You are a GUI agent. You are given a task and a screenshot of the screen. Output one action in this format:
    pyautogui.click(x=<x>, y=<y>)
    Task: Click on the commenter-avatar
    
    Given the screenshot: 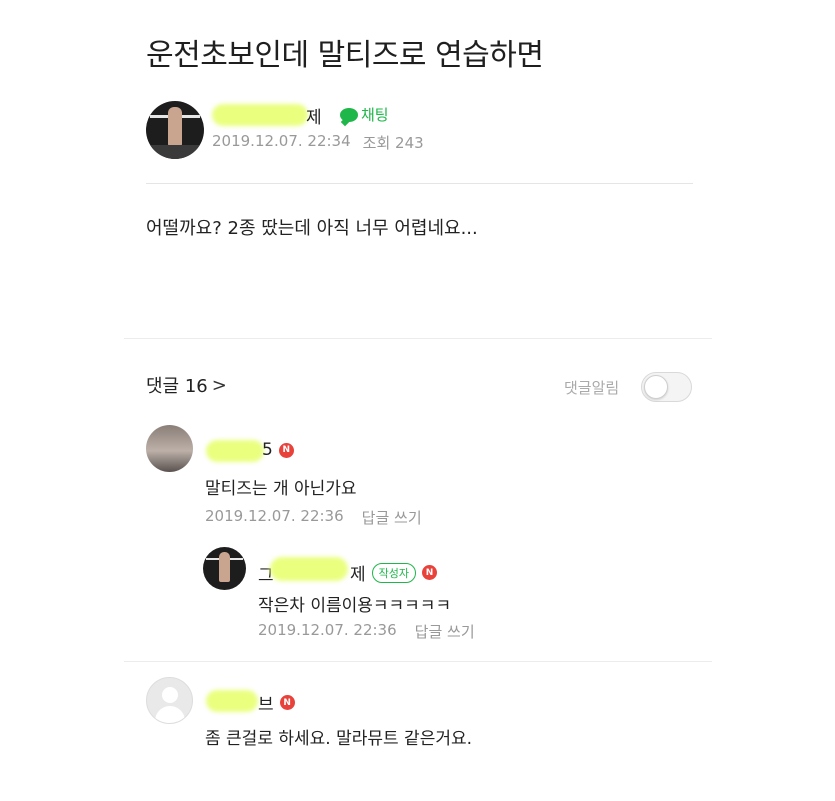 What is the action you would take?
    pyautogui.click(x=169, y=448)
    